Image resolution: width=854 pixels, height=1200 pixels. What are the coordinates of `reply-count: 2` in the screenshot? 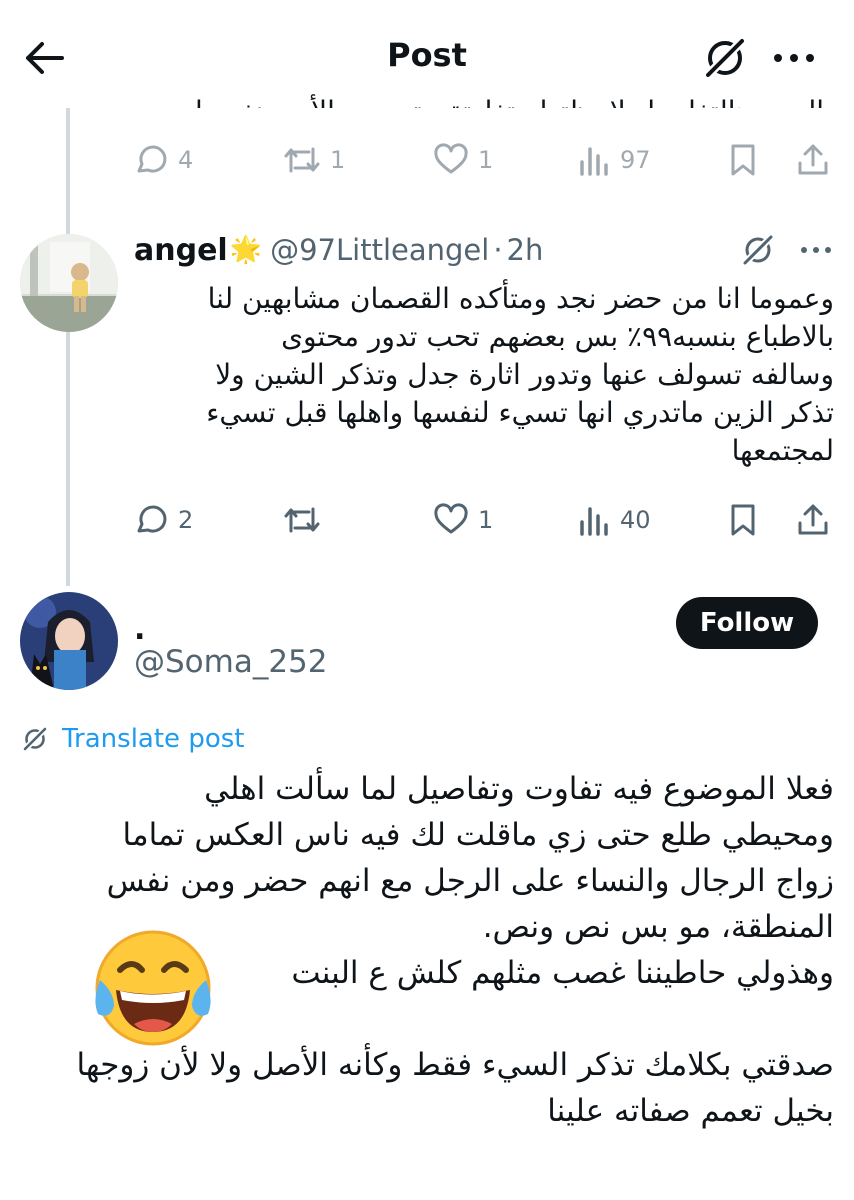 It's located at (186, 520).